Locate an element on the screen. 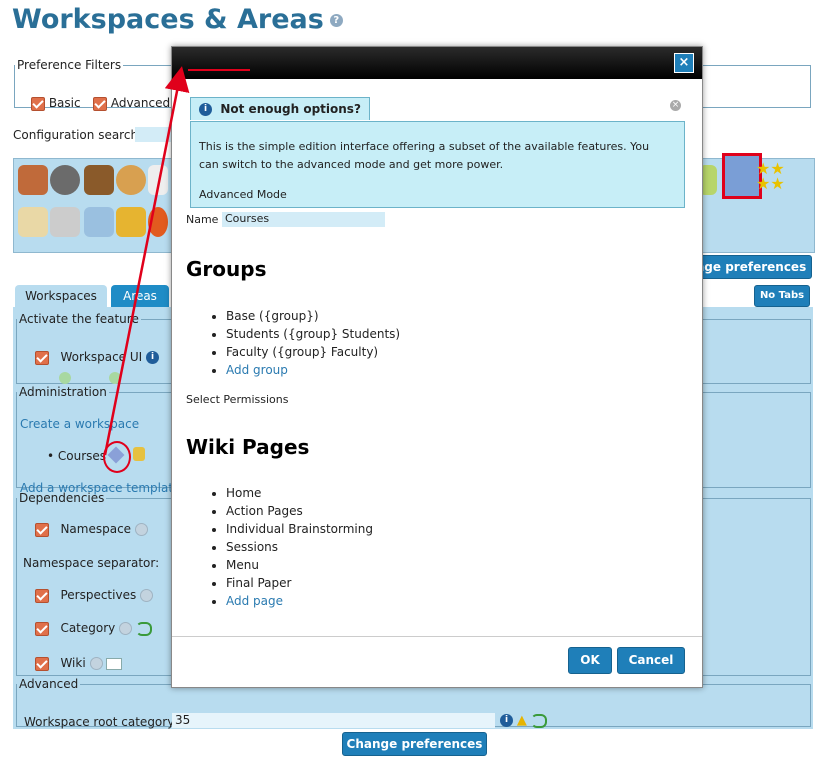 This screenshot has height=762, width=825. annotation-arrow is located at coordinates (176, 261).